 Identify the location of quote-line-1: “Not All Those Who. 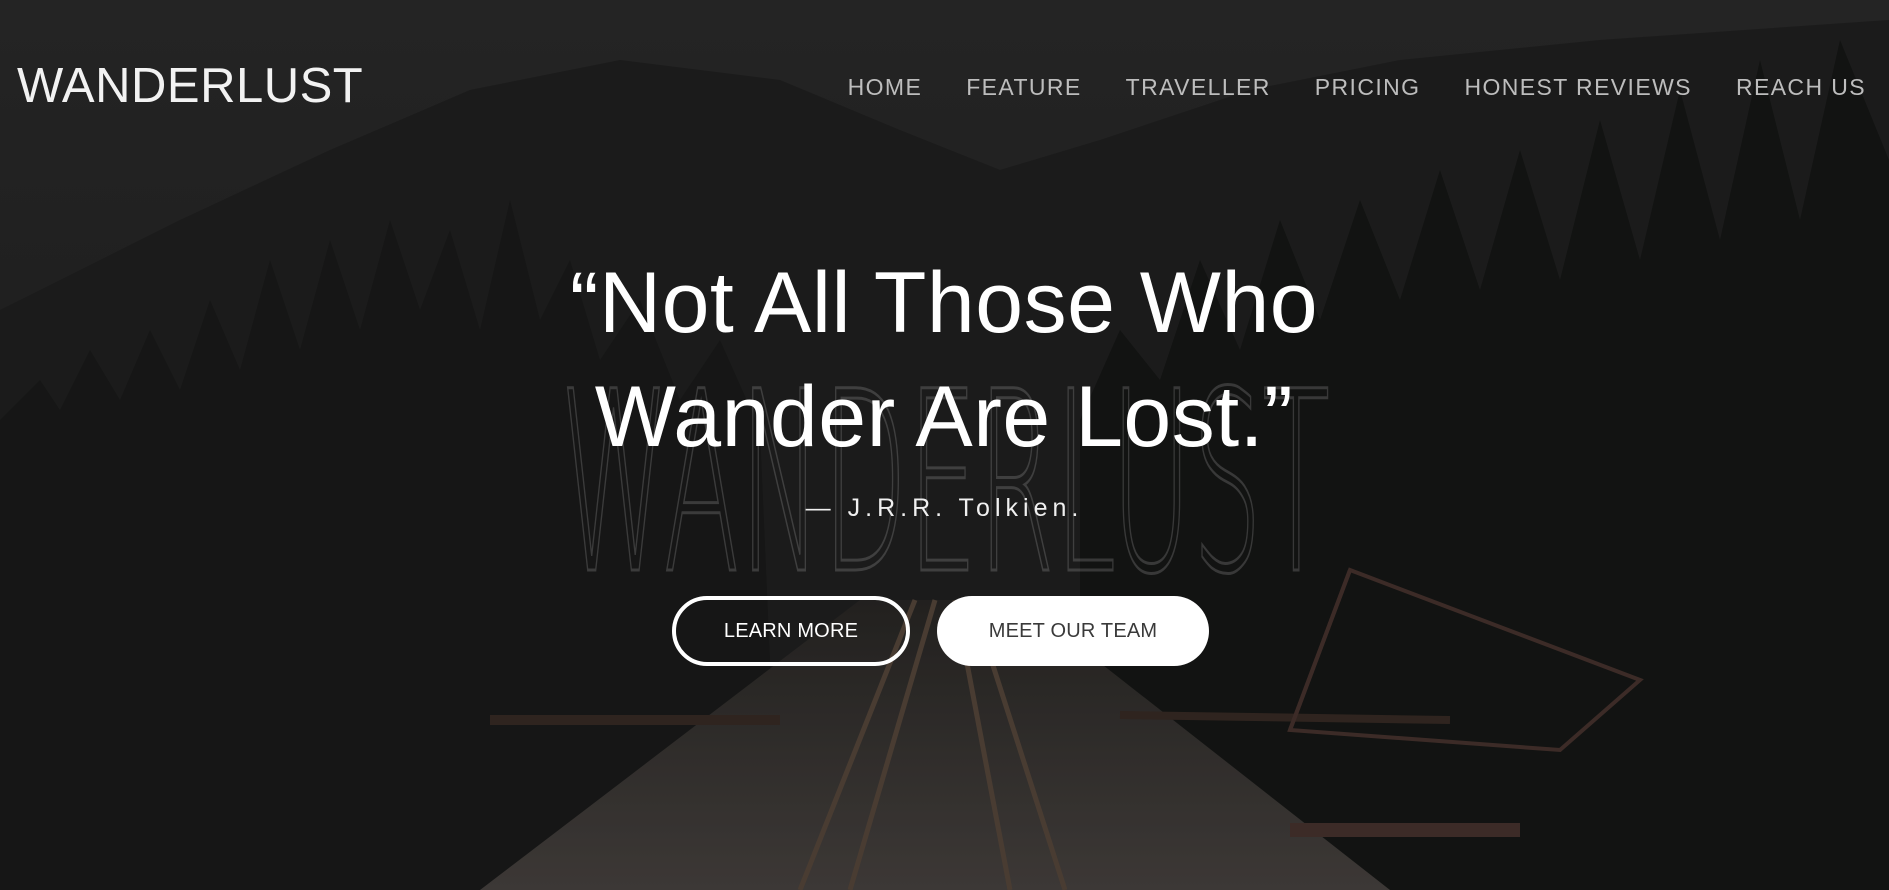
(944, 303).